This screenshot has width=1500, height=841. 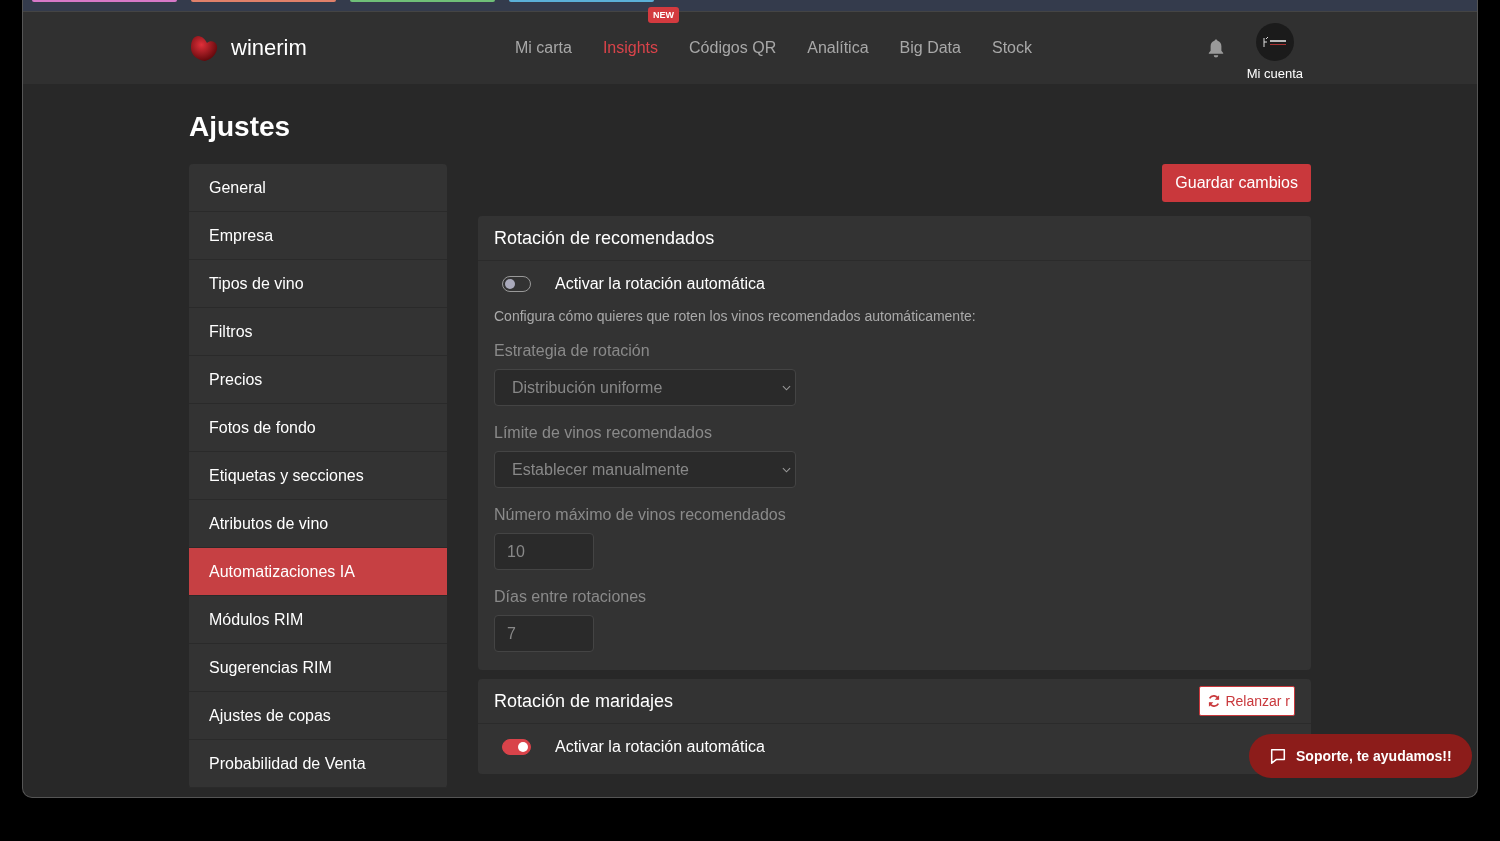 What do you see at coordinates (735, 316) in the screenshot?
I see `description-text: Configura cómo quieres que roten los vinos recomendados automáticamente:` at bounding box center [735, 316].